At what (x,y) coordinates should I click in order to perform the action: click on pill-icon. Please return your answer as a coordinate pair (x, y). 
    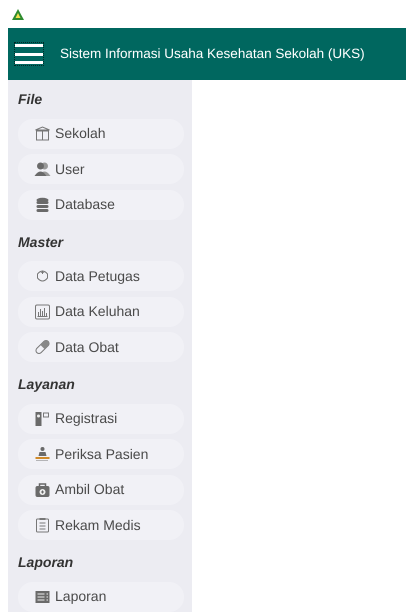
    Looking at the image, I should click on (42, 347).